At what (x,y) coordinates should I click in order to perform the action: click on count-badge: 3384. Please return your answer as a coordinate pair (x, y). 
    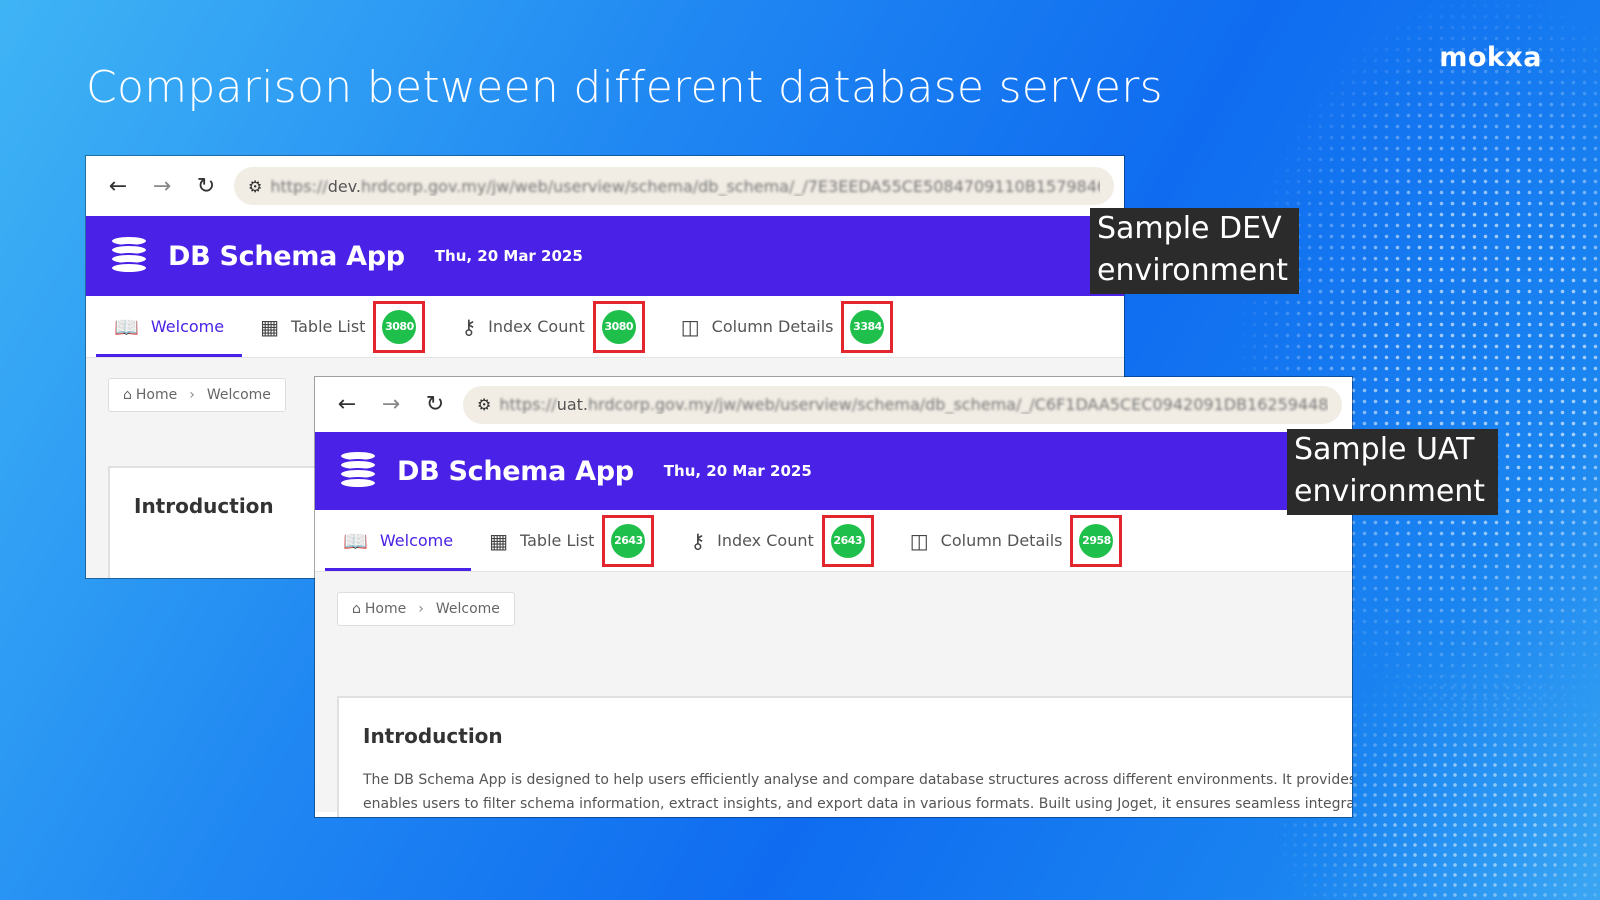
    Looking at the image, I should click on (867, 326).